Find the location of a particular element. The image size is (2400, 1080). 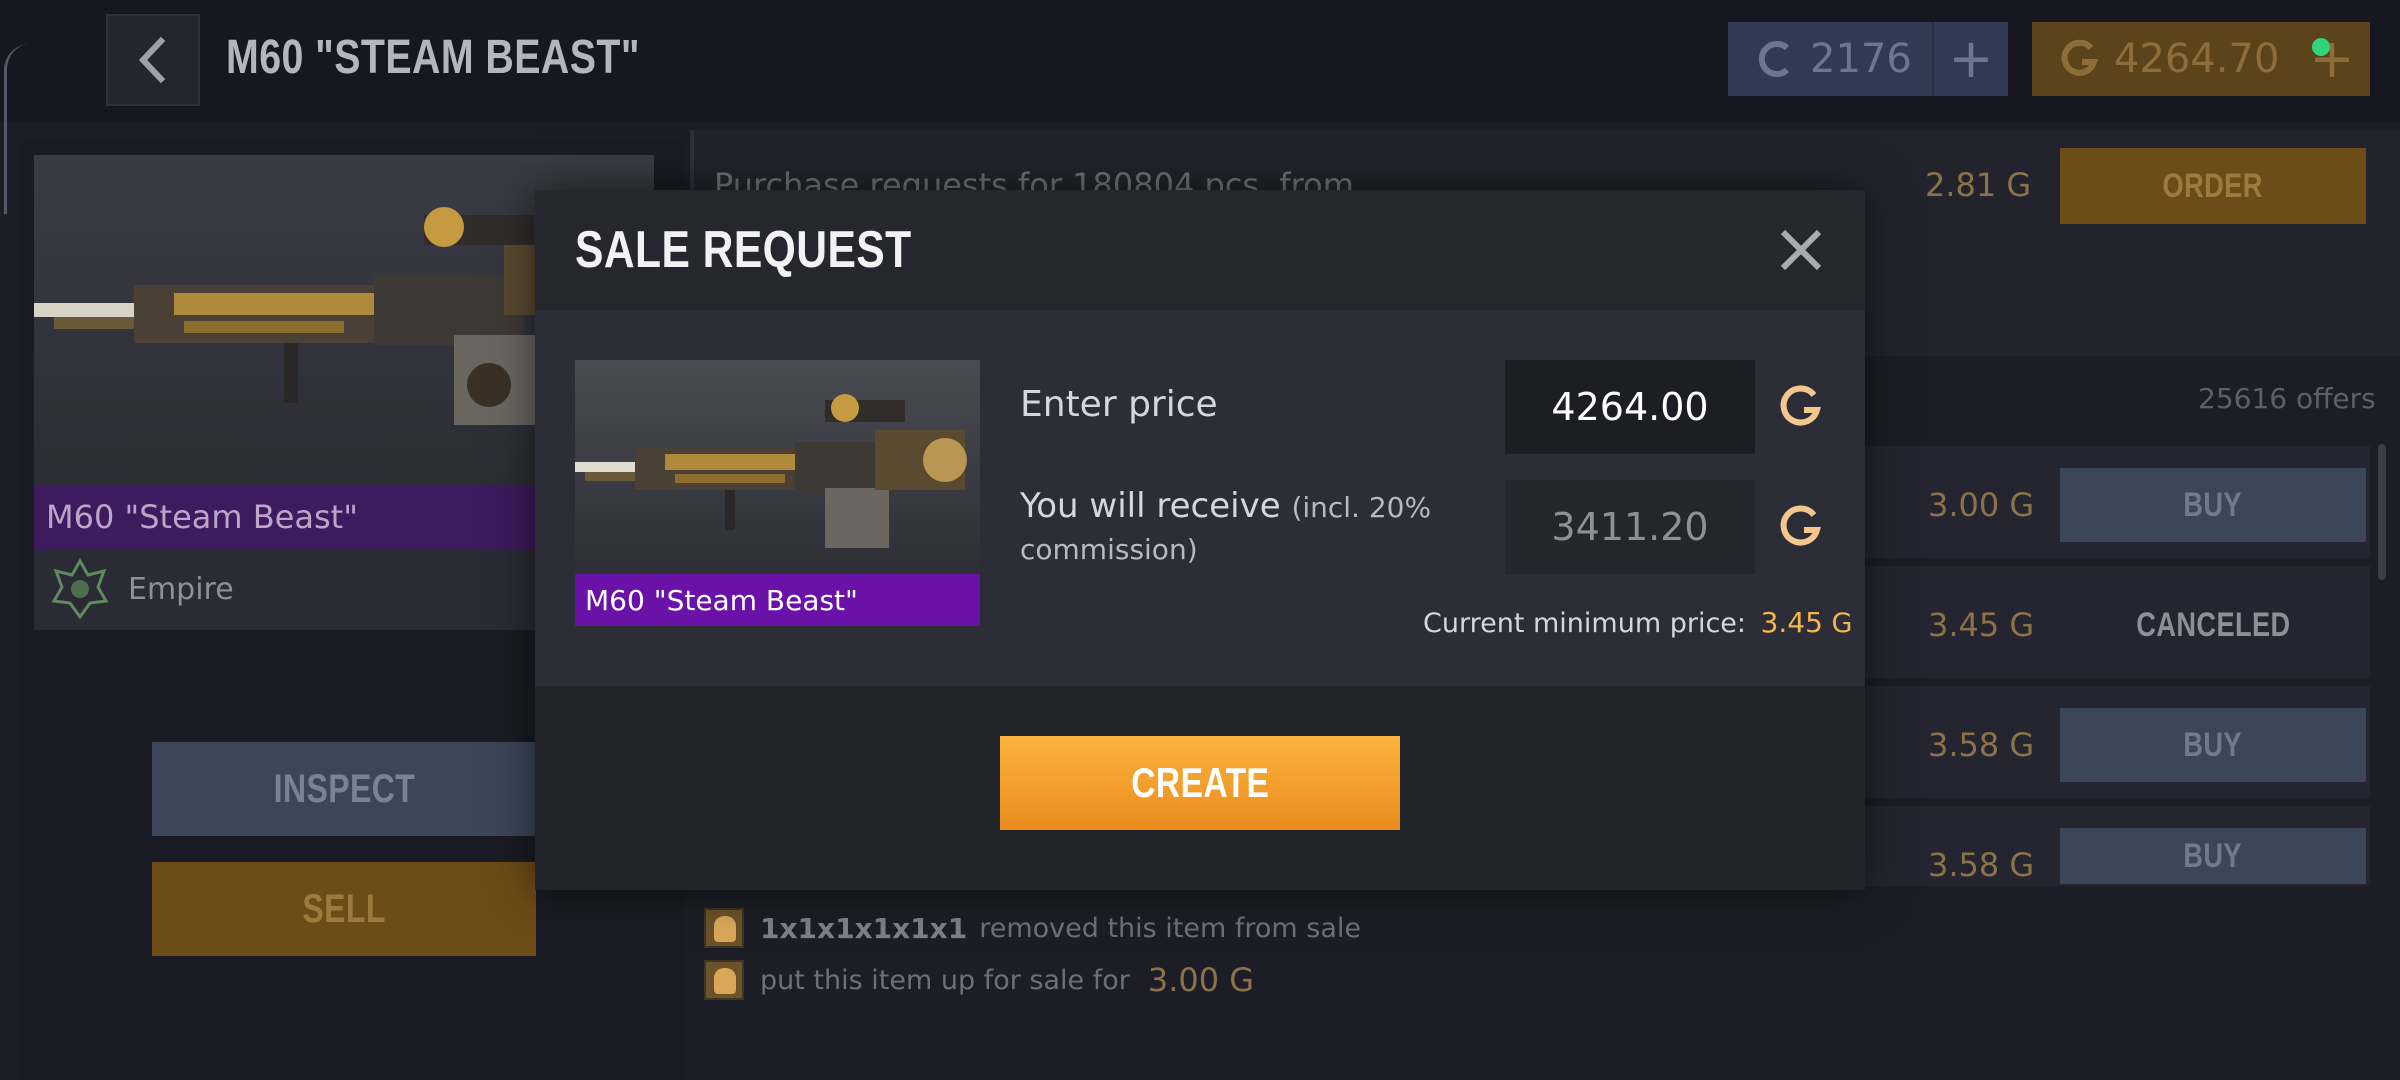

close-button is located at coordinates (1801, 250).